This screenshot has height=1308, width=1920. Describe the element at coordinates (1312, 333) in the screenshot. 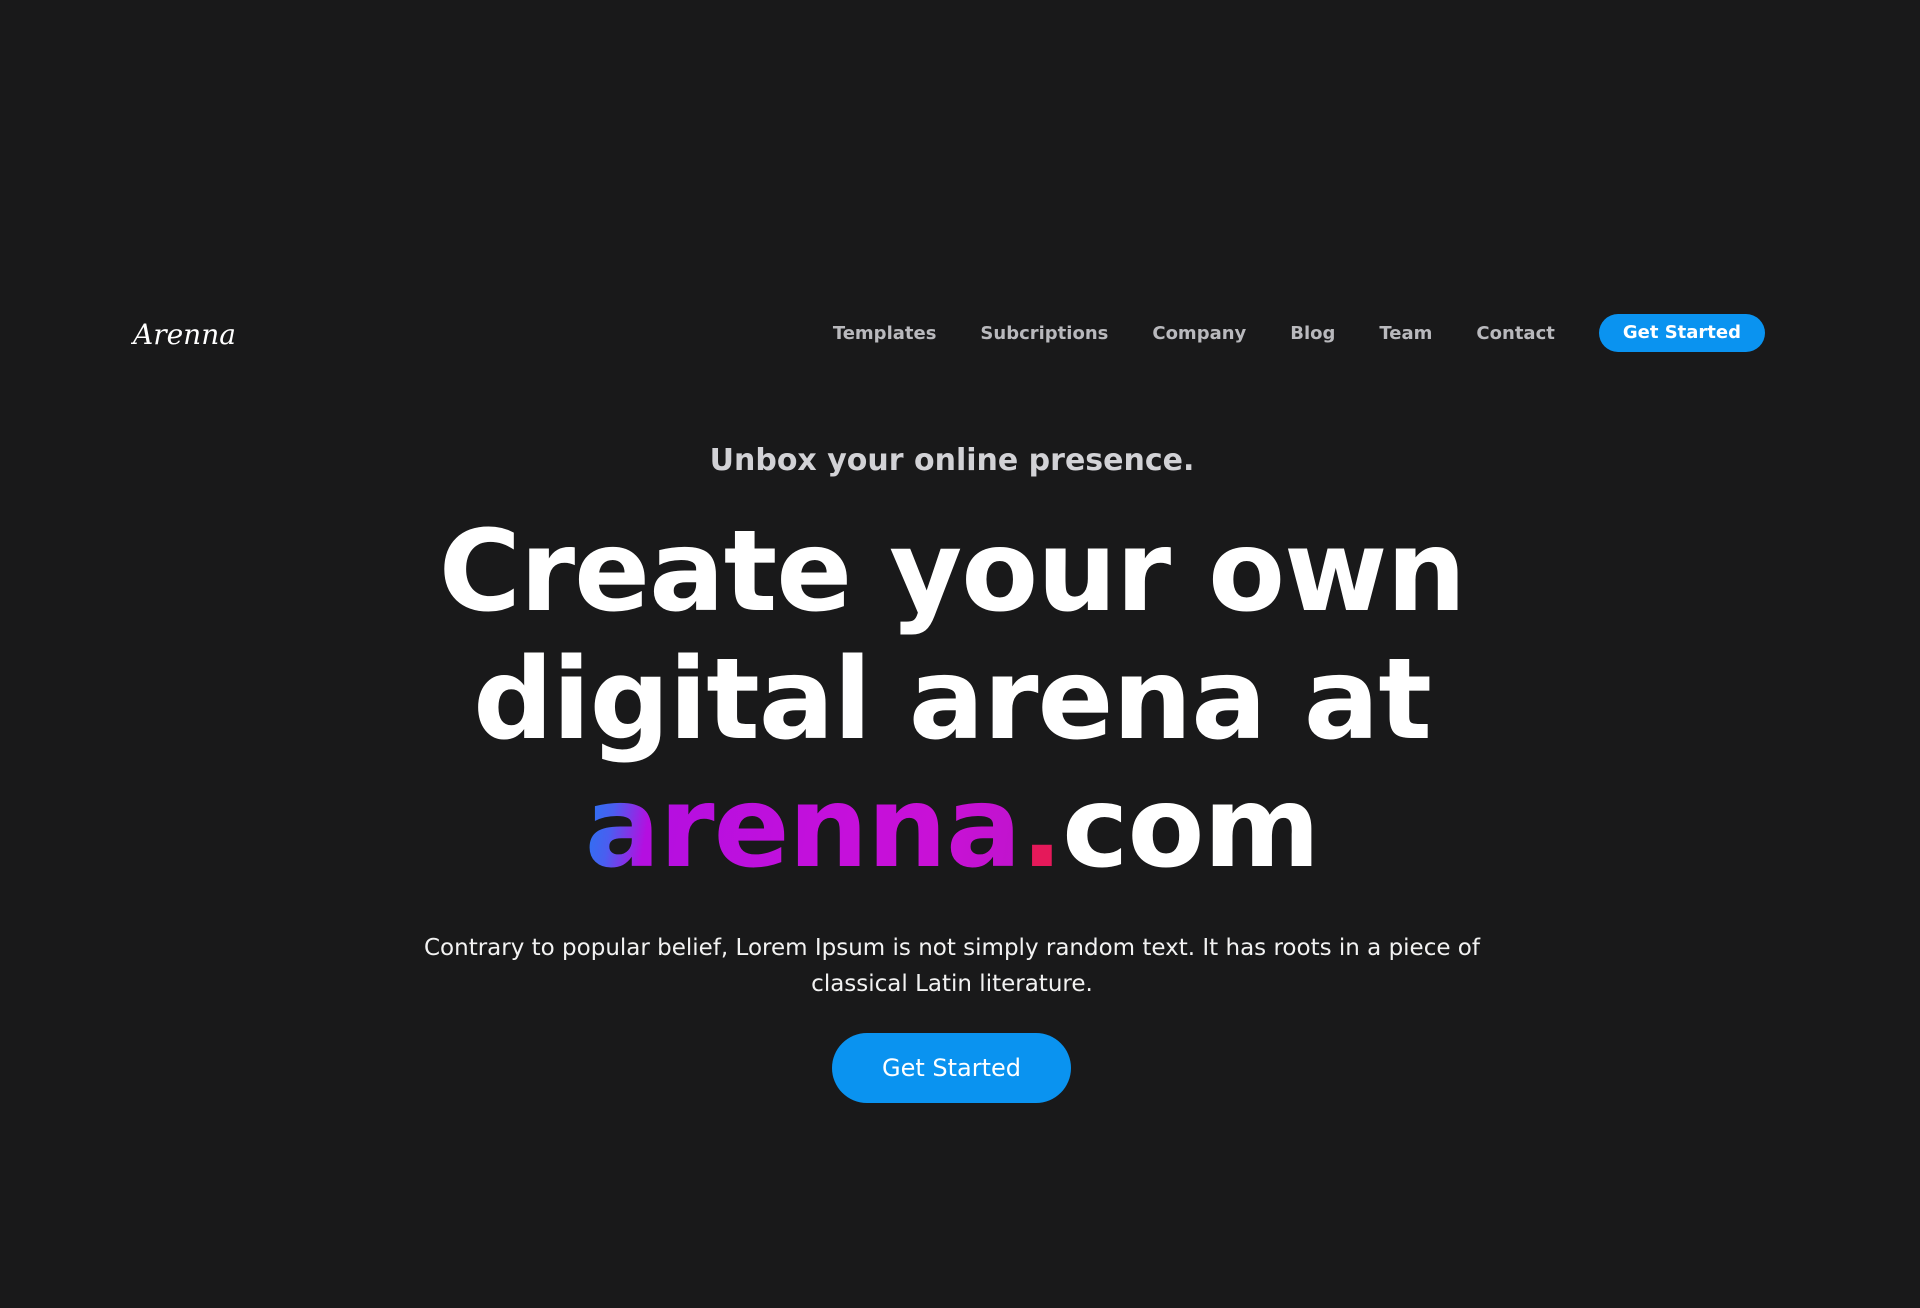

I see `nav-link-blog: Blog` at that location.